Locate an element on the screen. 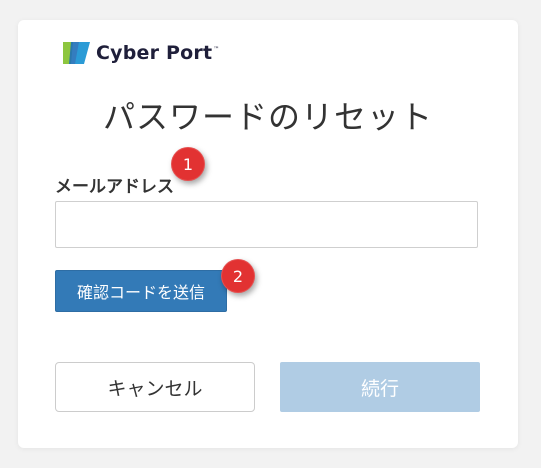  brand-name: Cyber Port™ is located at coordinates (157, 53).